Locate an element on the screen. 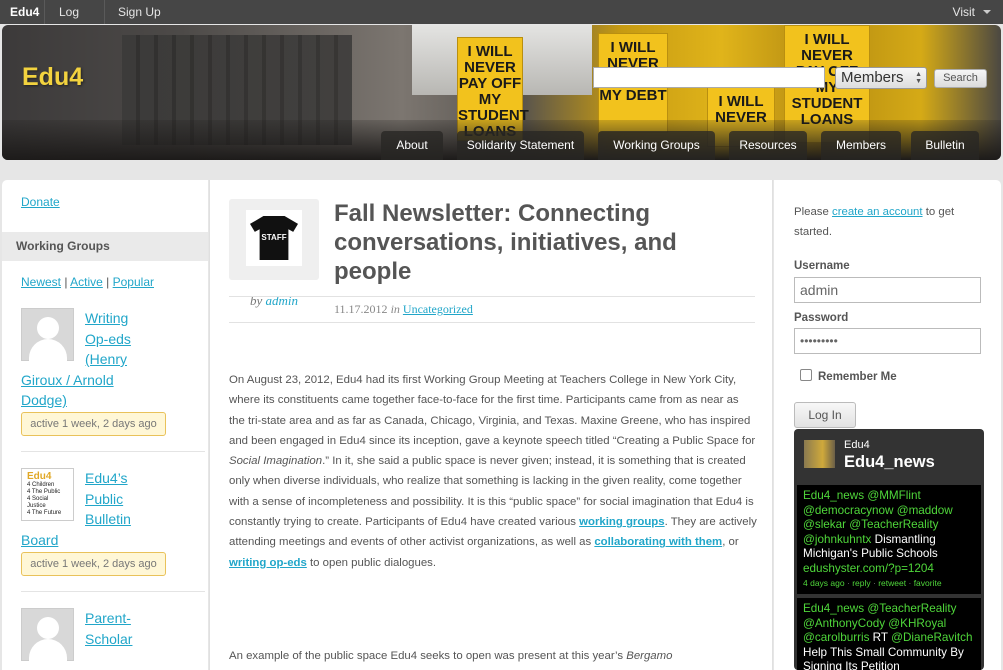 Image resolution: width=1003 pixels, height=670 pixels. post-meta: 11.17.2012 in Uncategorized is located at coordinates (403, 309).